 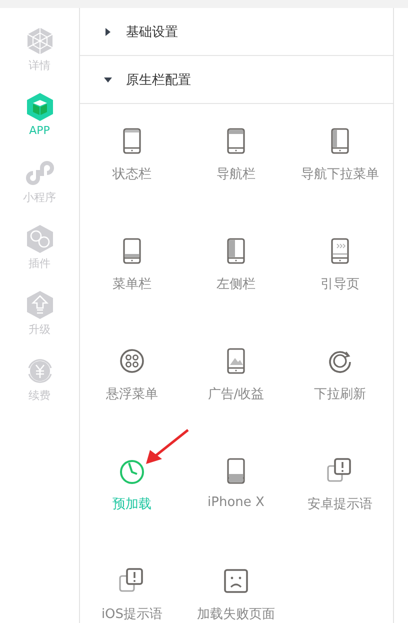 What do you see at coordinates (132, 394) in the screenshot?
I see `config-label: 悬浮菜单` at bounding box center [132, 394].